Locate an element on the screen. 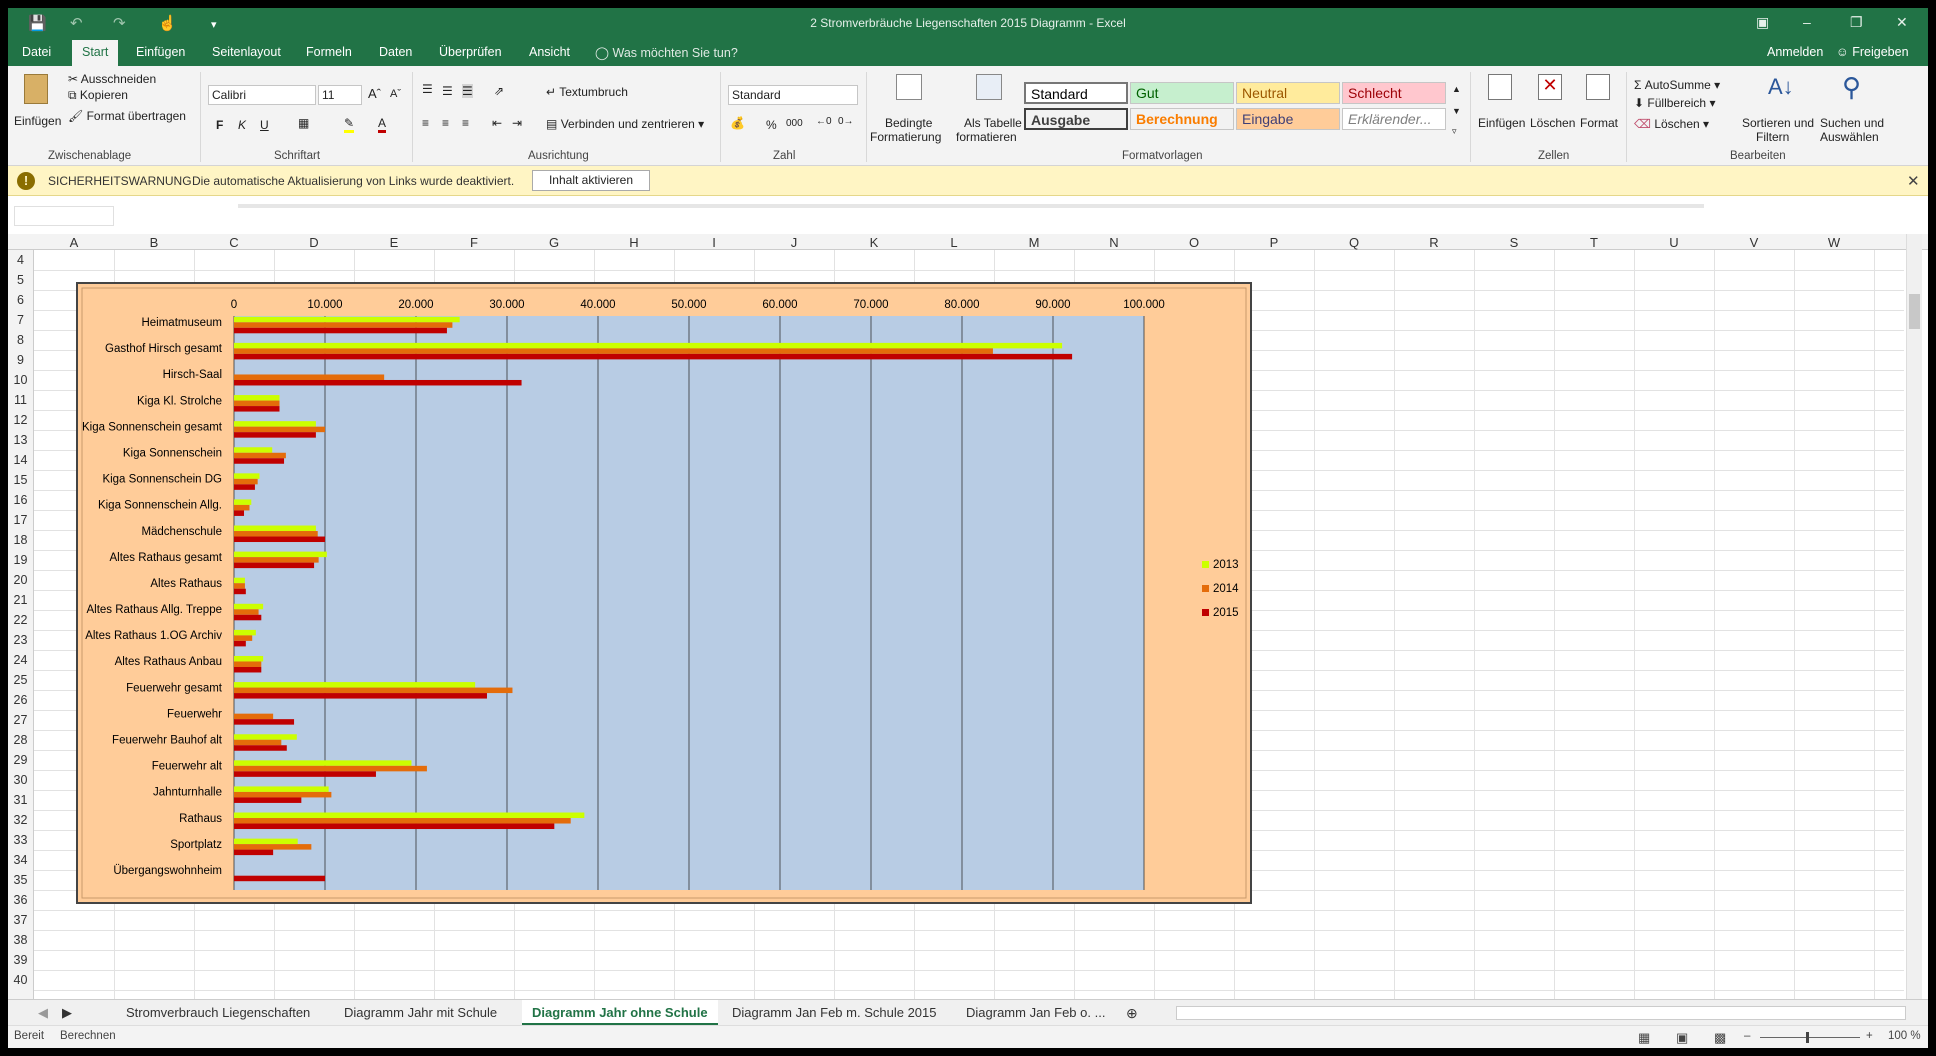 The height and width of the screenshot is (1056, 1936). column-header: N is located at coordinates (1114, 242).